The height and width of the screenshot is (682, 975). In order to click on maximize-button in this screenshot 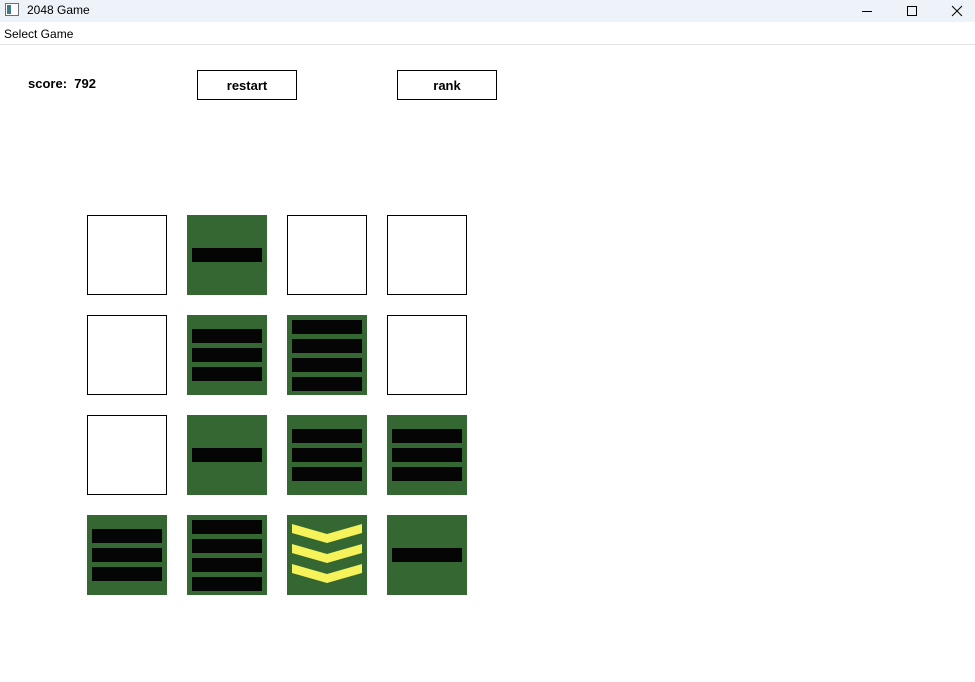, I will do `click(912, 11)`.